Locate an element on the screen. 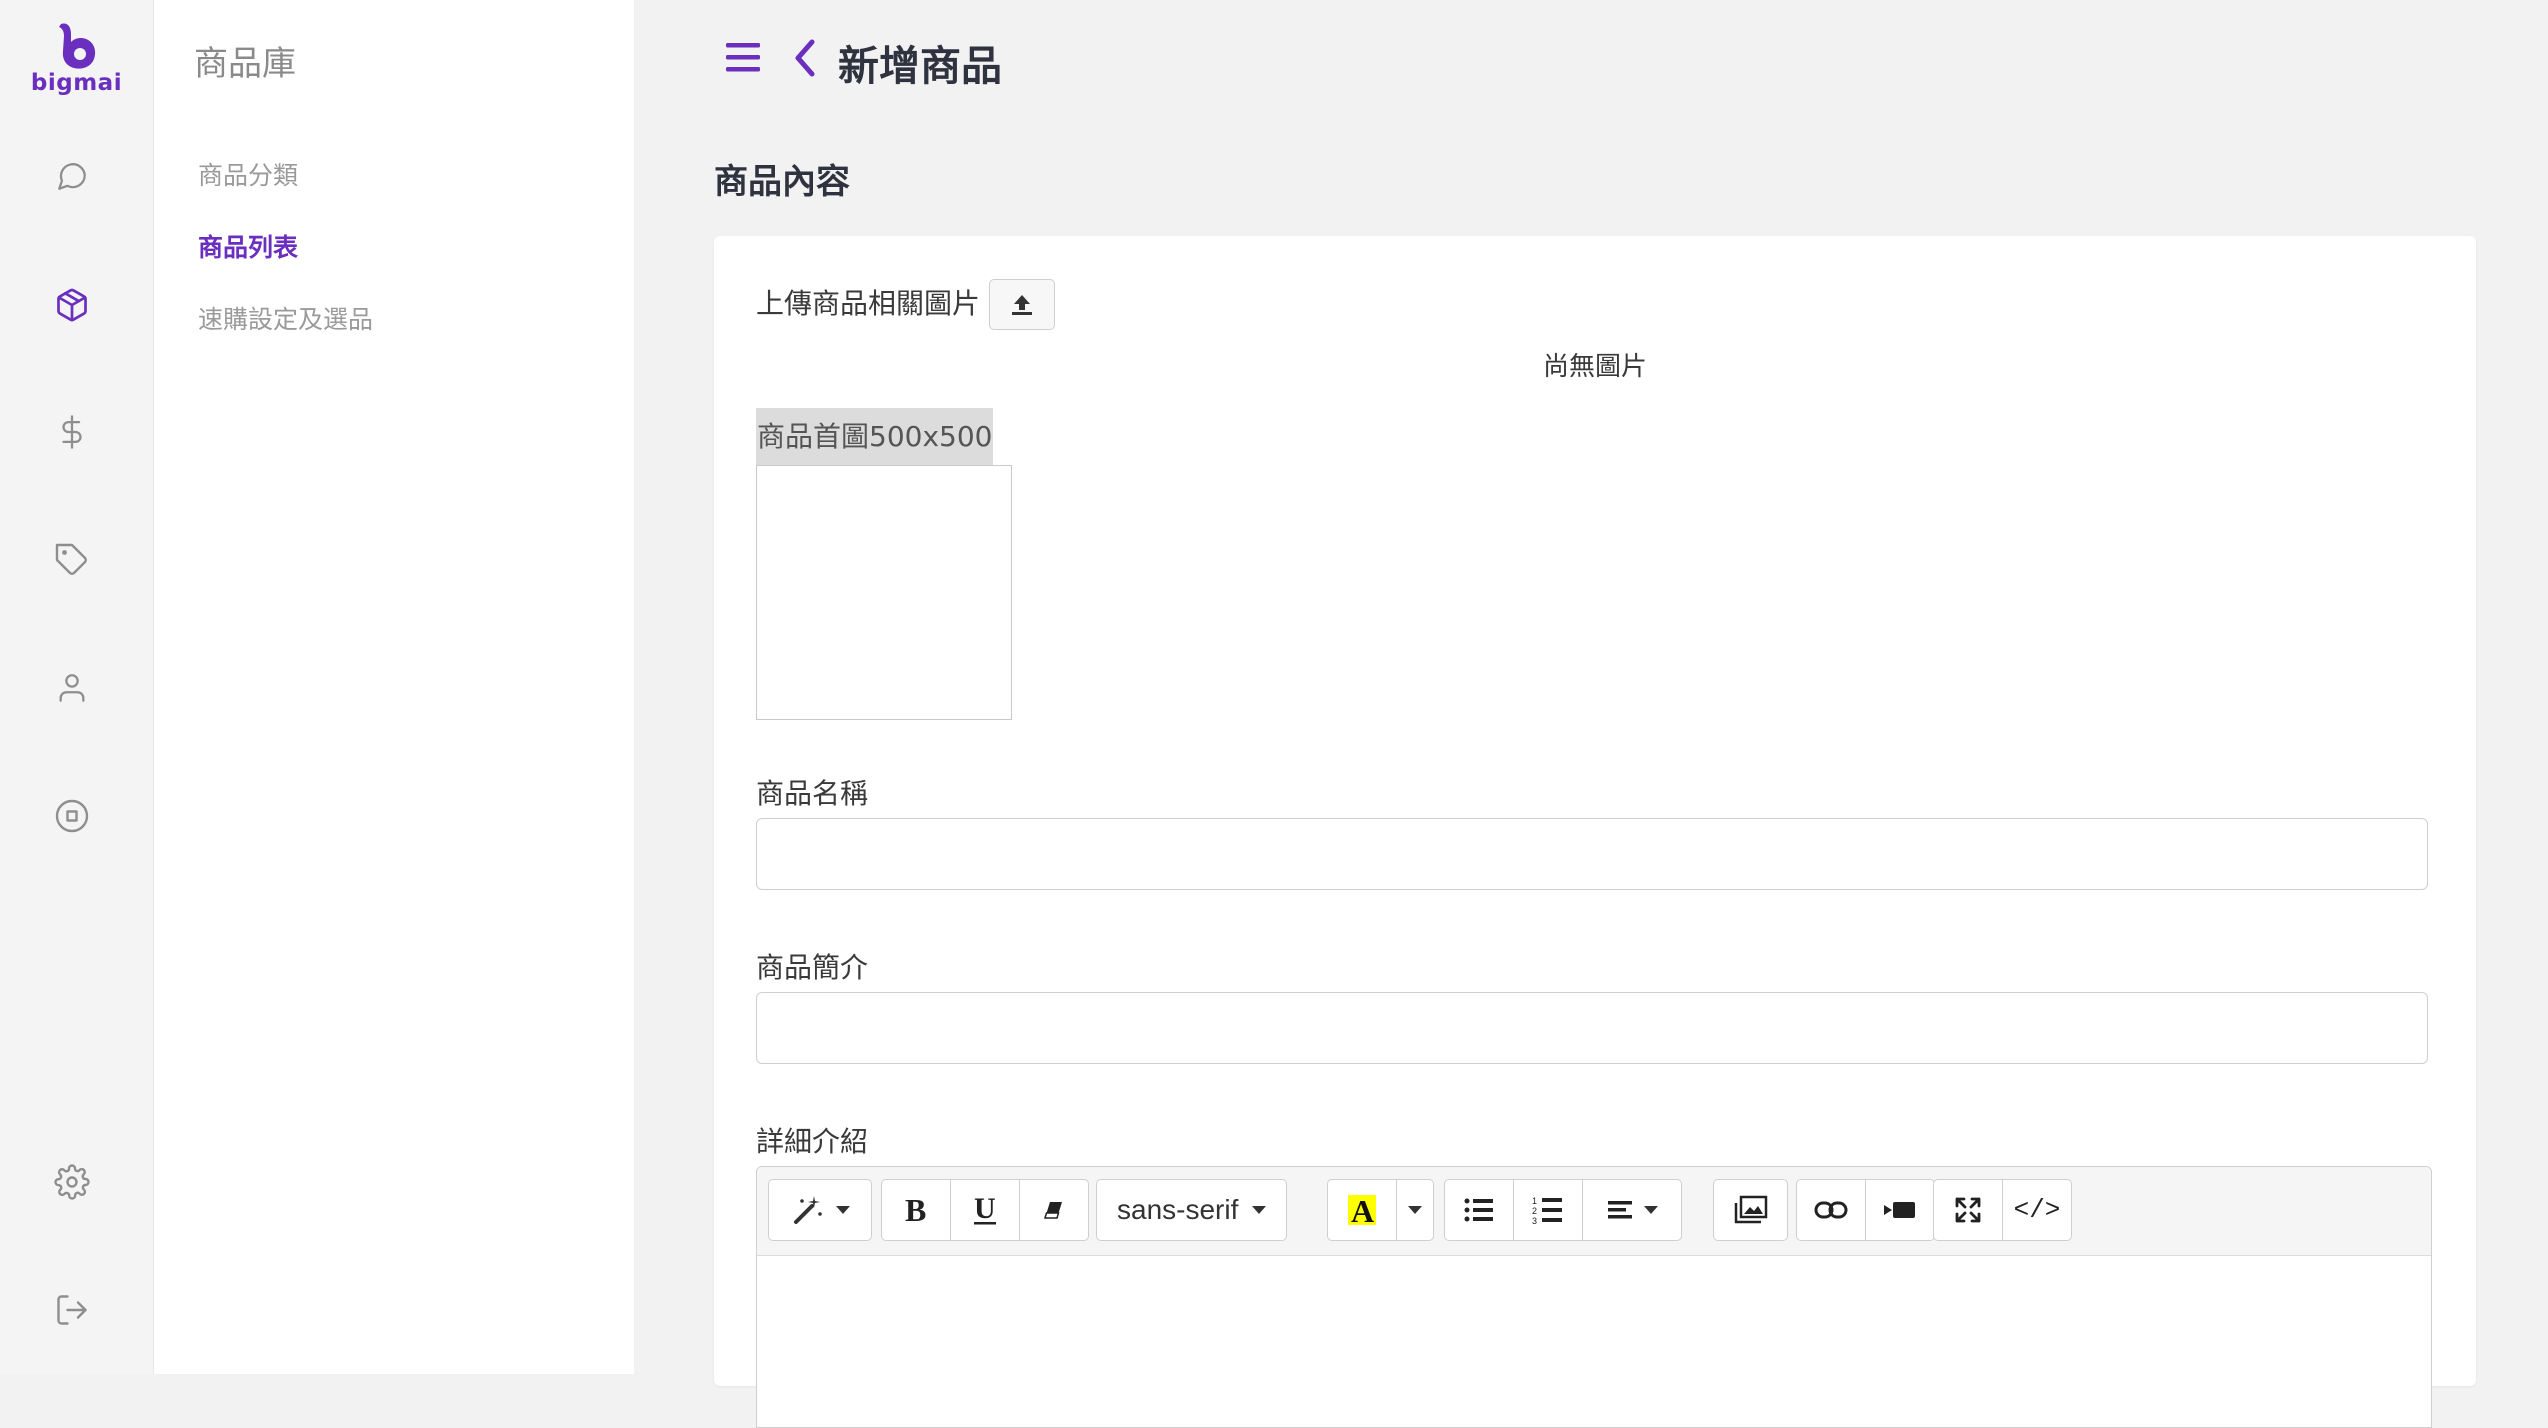  fullscreen-button is located at coordinates (1968, 1210).